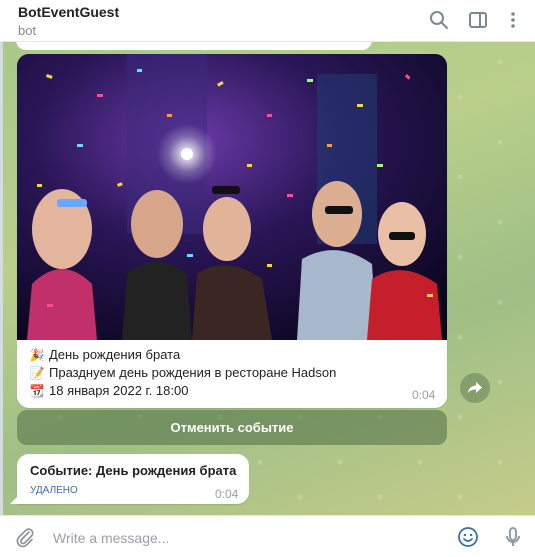 The height and width of the screenshot is (557, 535). What do you see at coordinates (1, 278) in the screenshot?
I see `left-edge-strip` at bounding box center [1, 278].